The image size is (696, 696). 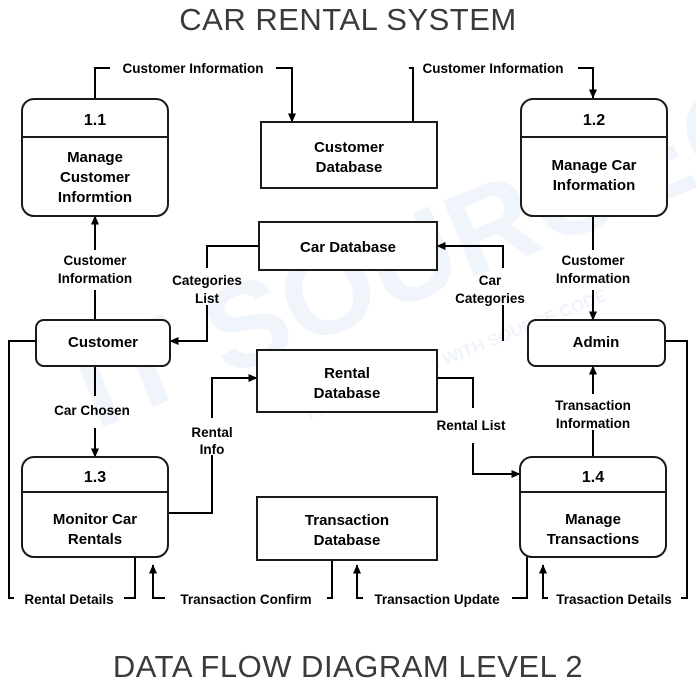 I want to click on flow-label-f8: Rental Info, so click(x=211, y=441).